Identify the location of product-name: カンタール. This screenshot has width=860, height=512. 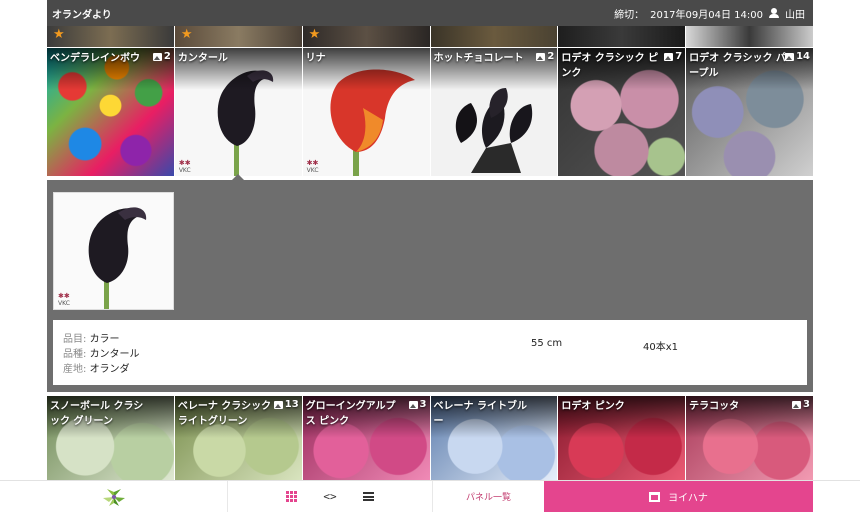
(202, 58).